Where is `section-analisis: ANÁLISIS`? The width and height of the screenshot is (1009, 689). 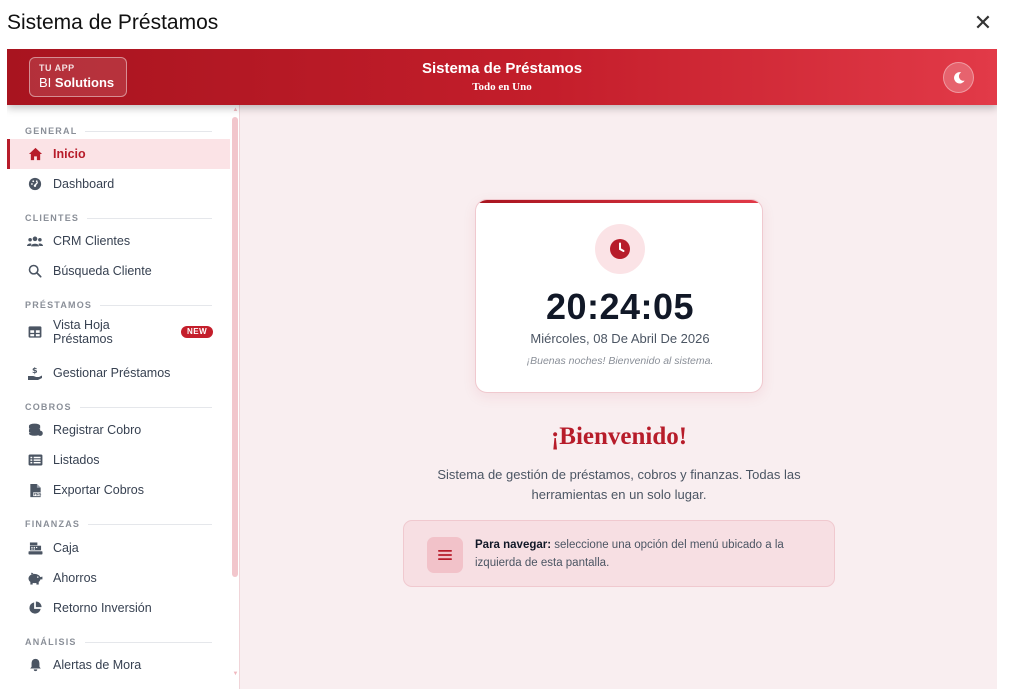
section-analisis: ANÁLISIS is located at coordinates (118, 642).